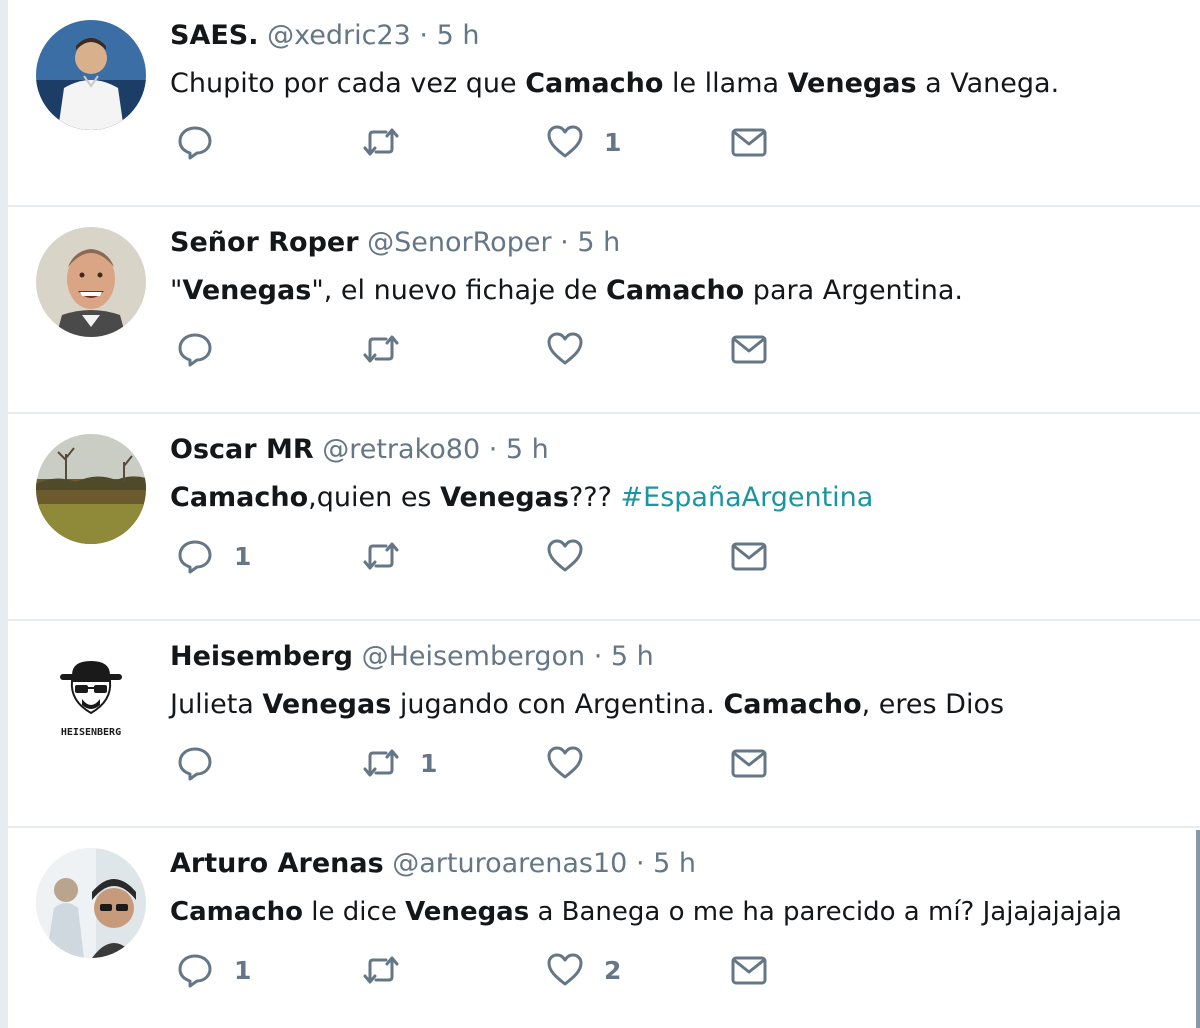  I want to click on tweet-header: Arturo Arenas @arturoarenas10 · 5 h, so click(433, 864).